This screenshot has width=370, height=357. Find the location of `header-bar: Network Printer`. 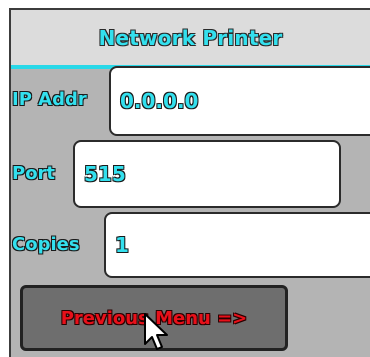

header-bar: Network Printer is located at coordinates (190, 37).